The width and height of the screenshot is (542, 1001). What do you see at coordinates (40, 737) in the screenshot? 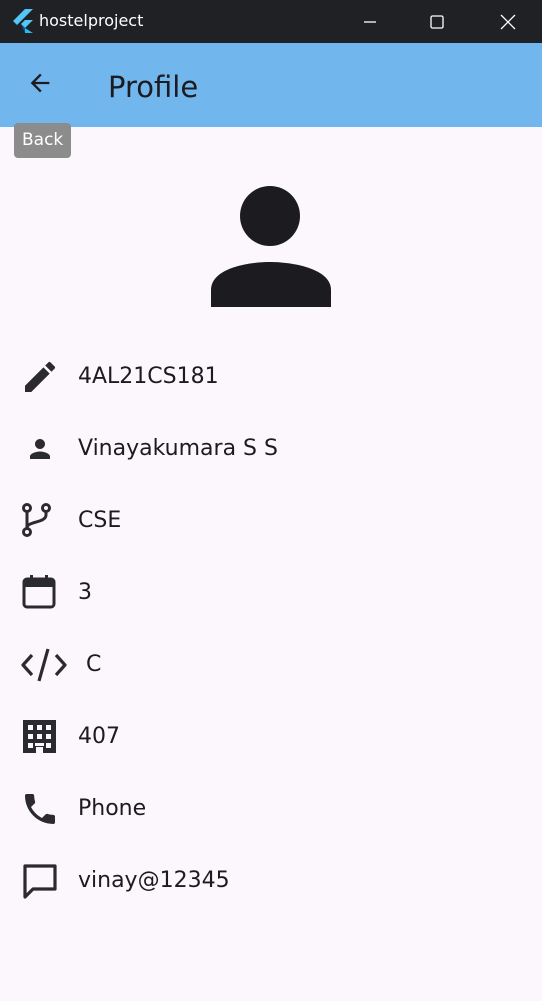
I see `building-icon` at bounding box center [40, 737].